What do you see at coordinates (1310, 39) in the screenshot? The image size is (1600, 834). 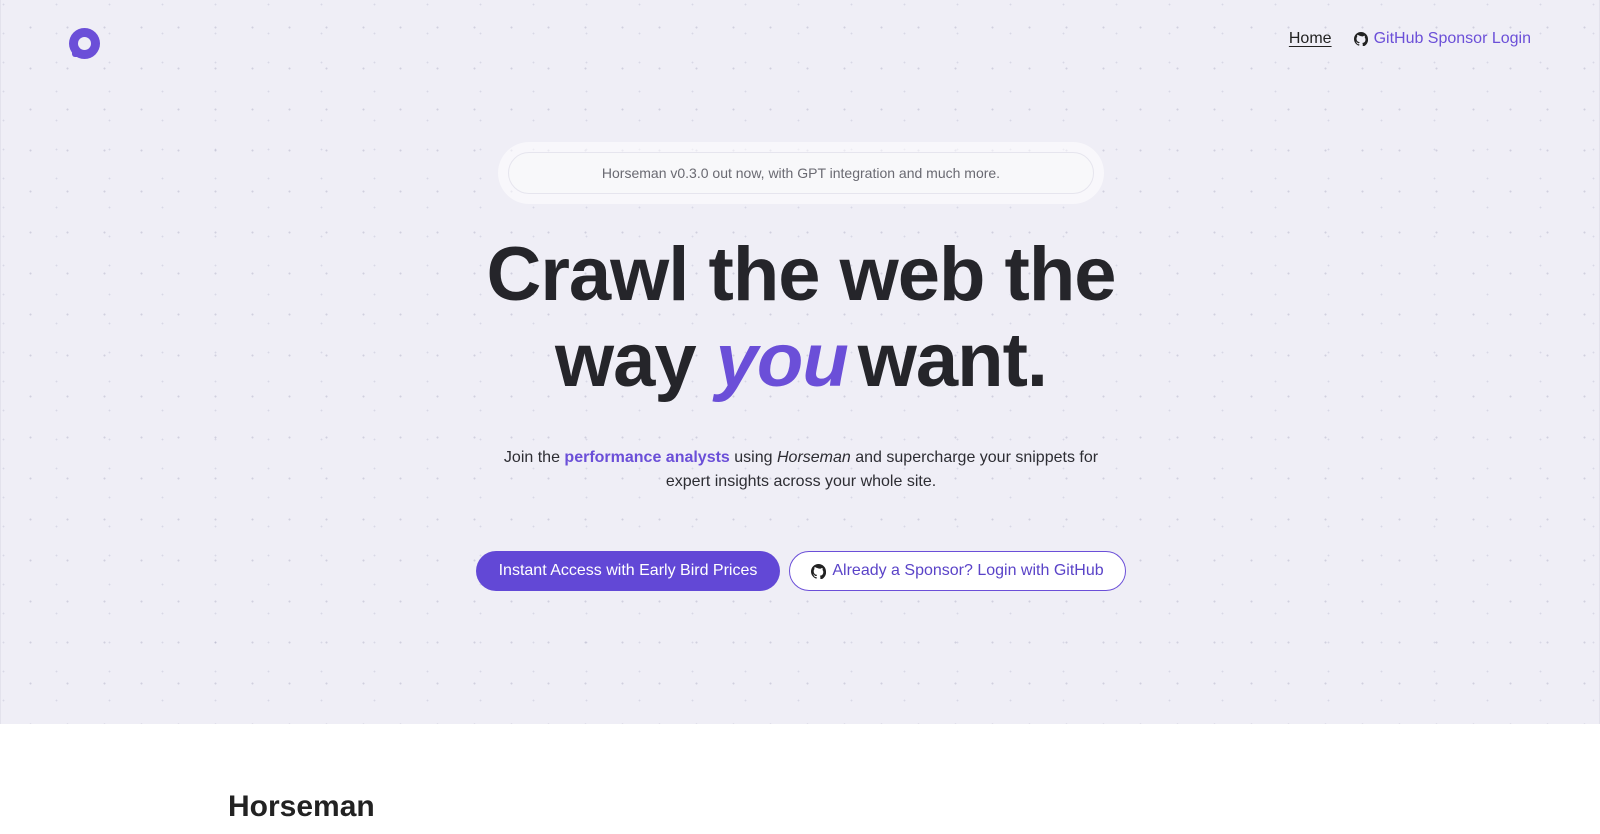 I see `nav-home-link: Home` at bounding box center [1310, 39].